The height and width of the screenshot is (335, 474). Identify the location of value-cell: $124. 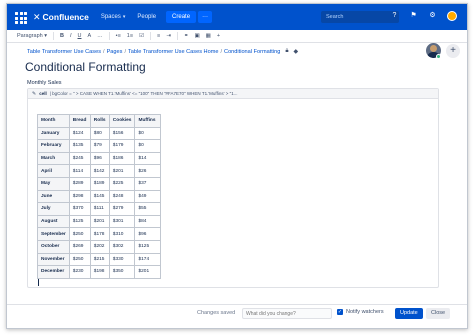
(79, 133).